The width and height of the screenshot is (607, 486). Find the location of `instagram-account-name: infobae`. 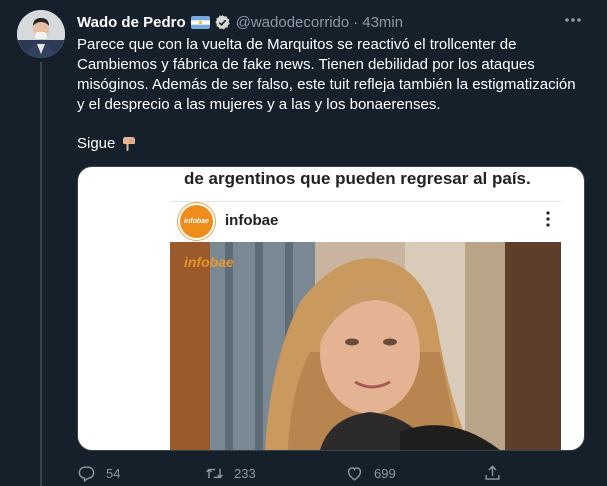

instagram-account-name: infobae is located at coordinates (252, 220).